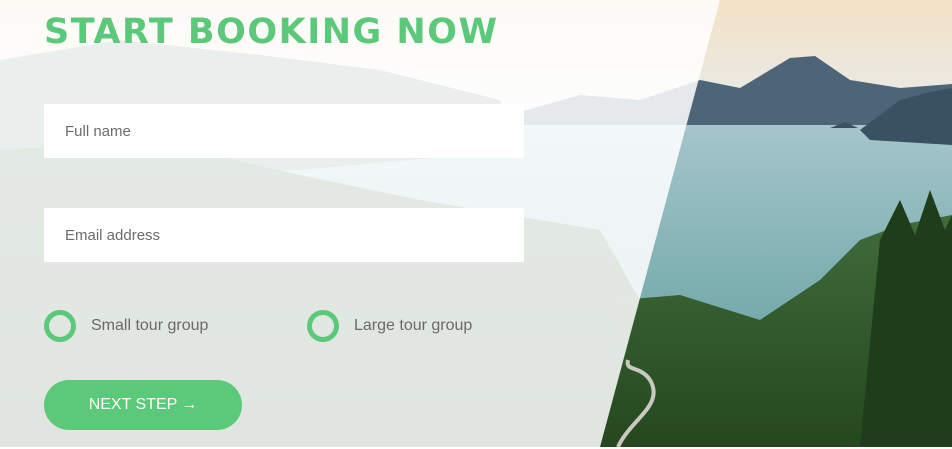 This screenshot has width=952, height=449. Describe the element at coordinates (413, 325) in the screenshot. I see `large-tour-group-label: Large tour group` at that location.